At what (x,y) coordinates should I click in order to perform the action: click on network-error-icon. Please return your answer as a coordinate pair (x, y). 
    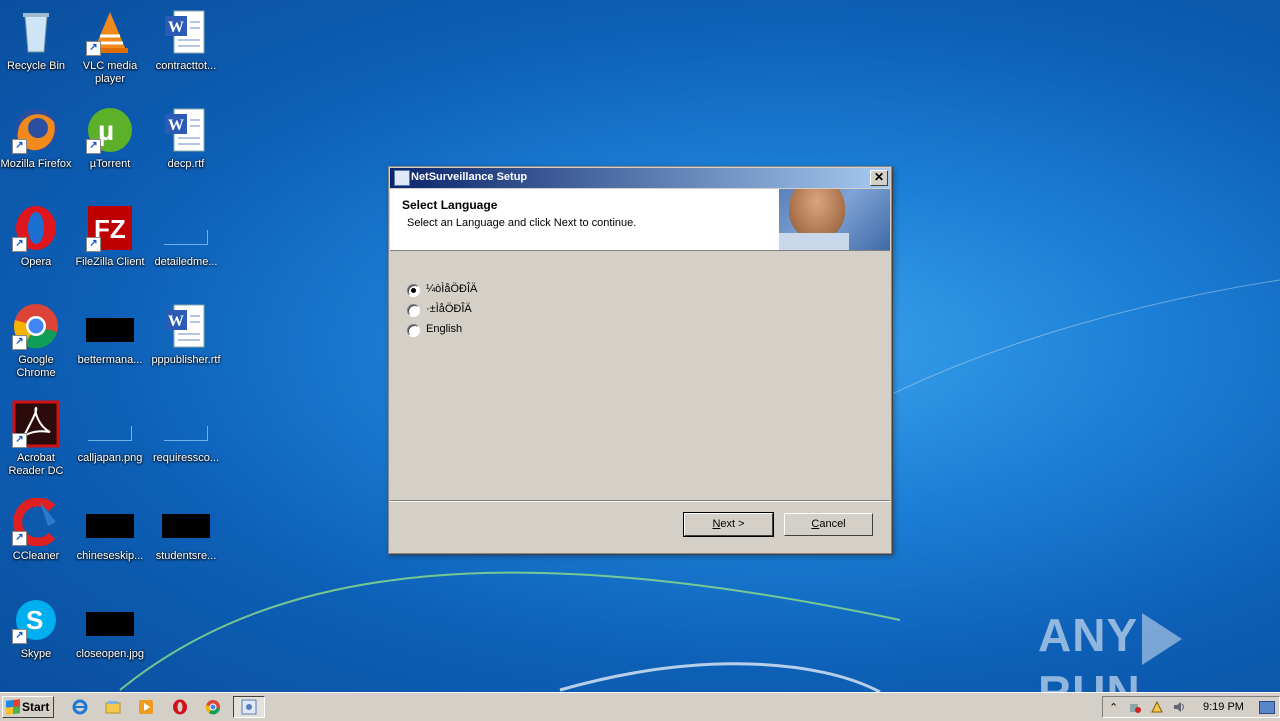
    Looking at the image, I should click on (1135, 707).